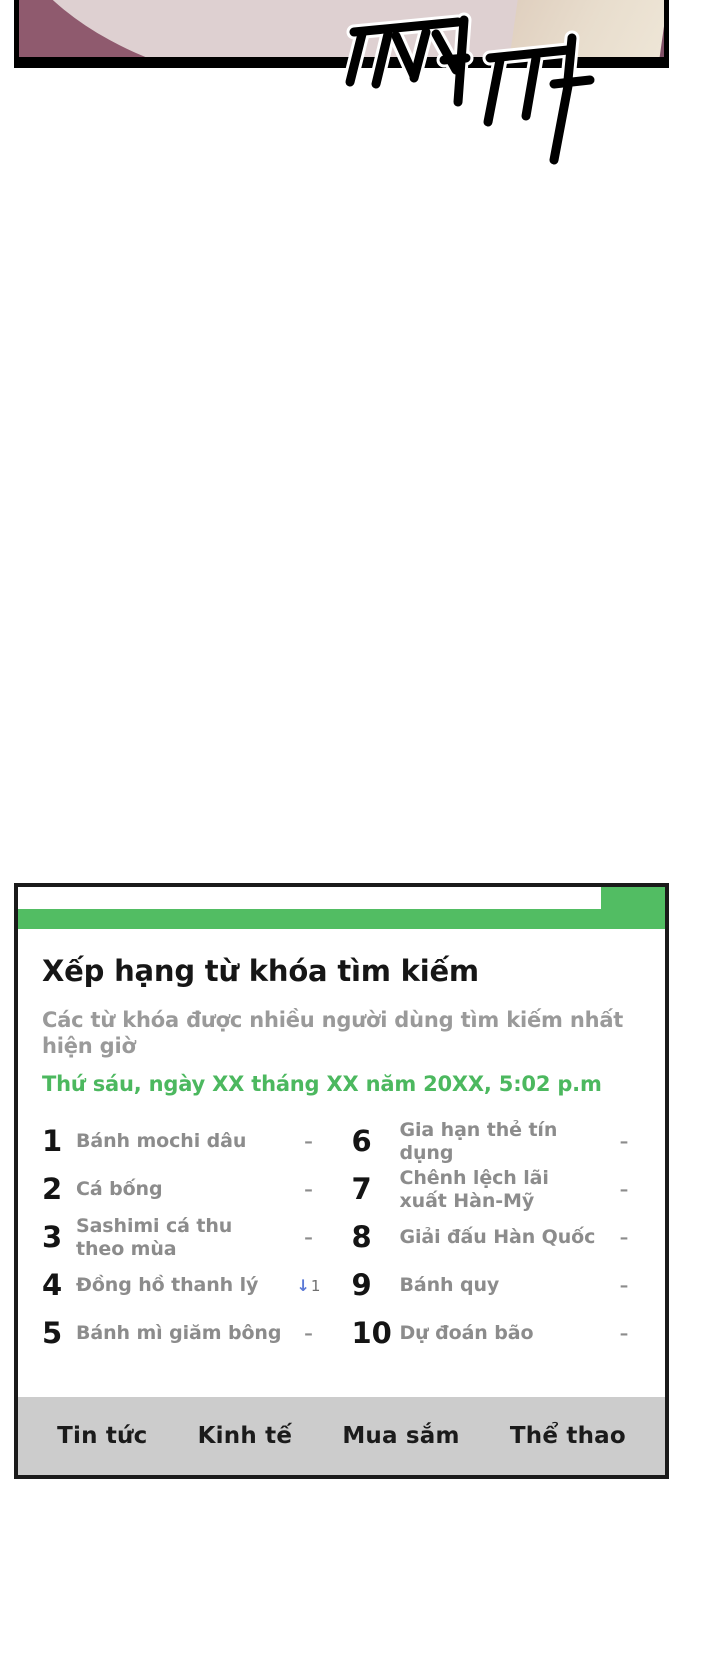 This screenshot has width=720, height=1670. I want to click on rank-keyword: Bánh mì giăm bông, so click(184, 1333).